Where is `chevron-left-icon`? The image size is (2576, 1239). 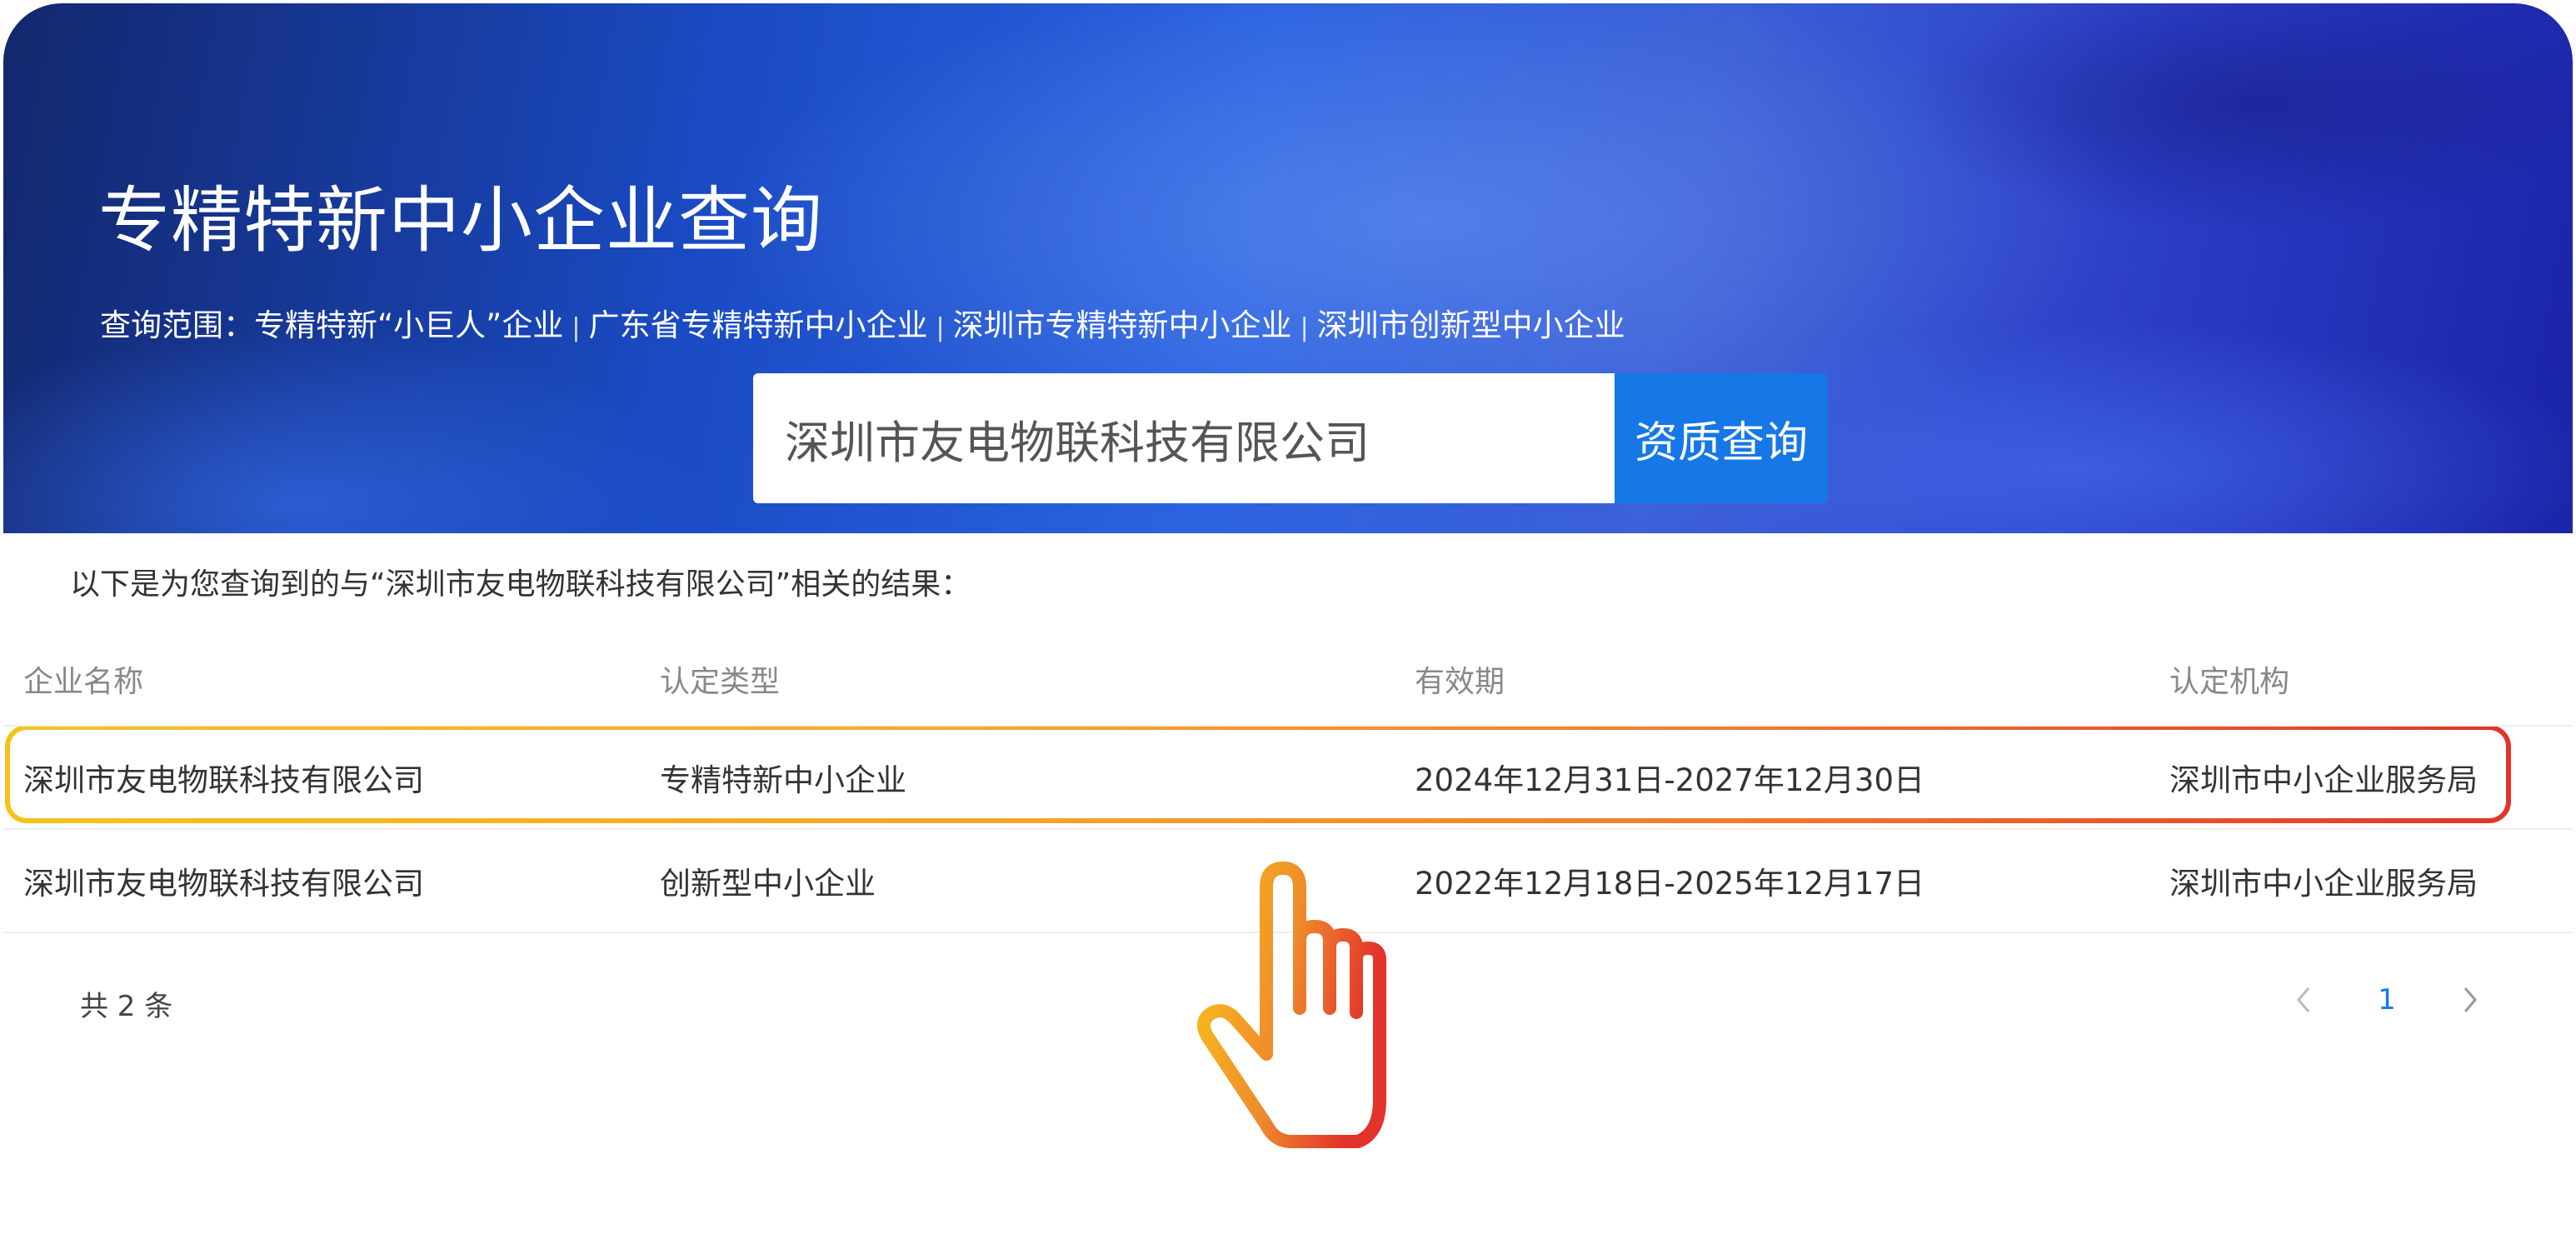 chevron-left-icon is located at coordinates (2303, 1000).